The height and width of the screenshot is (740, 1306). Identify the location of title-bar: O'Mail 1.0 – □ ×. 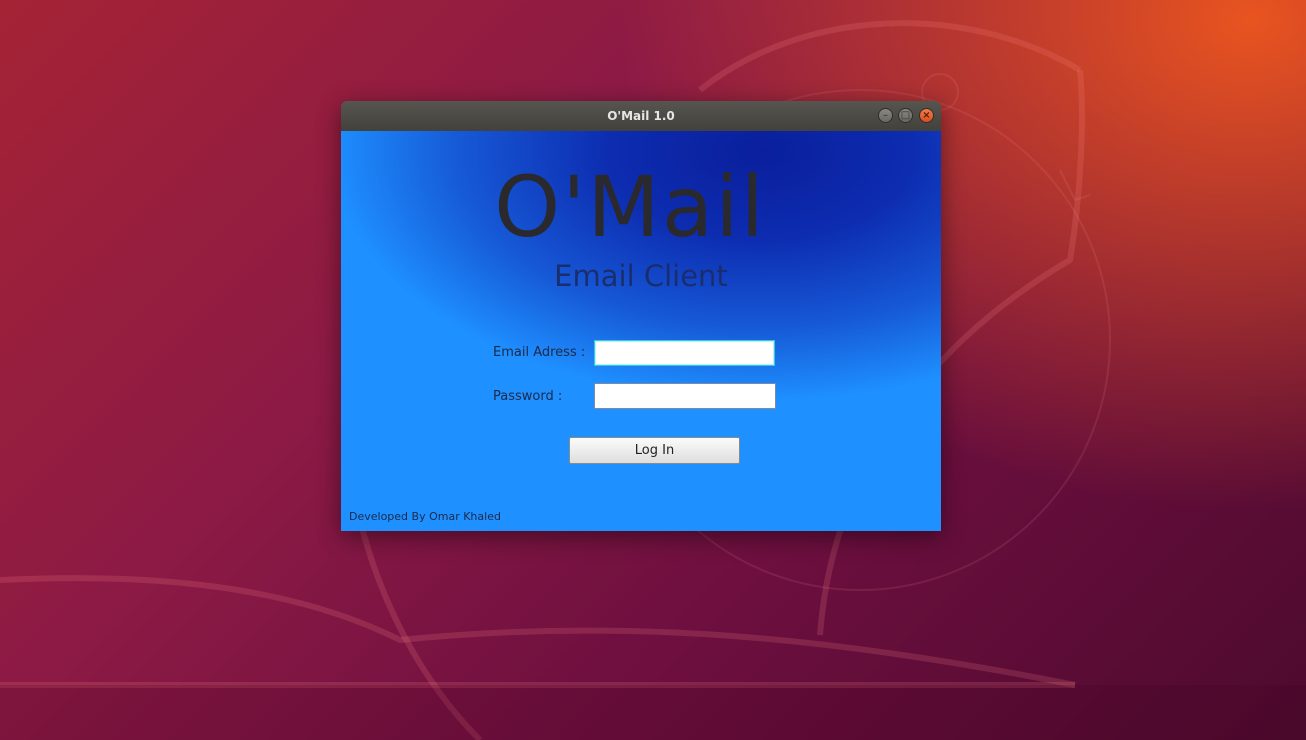
(641, 116).